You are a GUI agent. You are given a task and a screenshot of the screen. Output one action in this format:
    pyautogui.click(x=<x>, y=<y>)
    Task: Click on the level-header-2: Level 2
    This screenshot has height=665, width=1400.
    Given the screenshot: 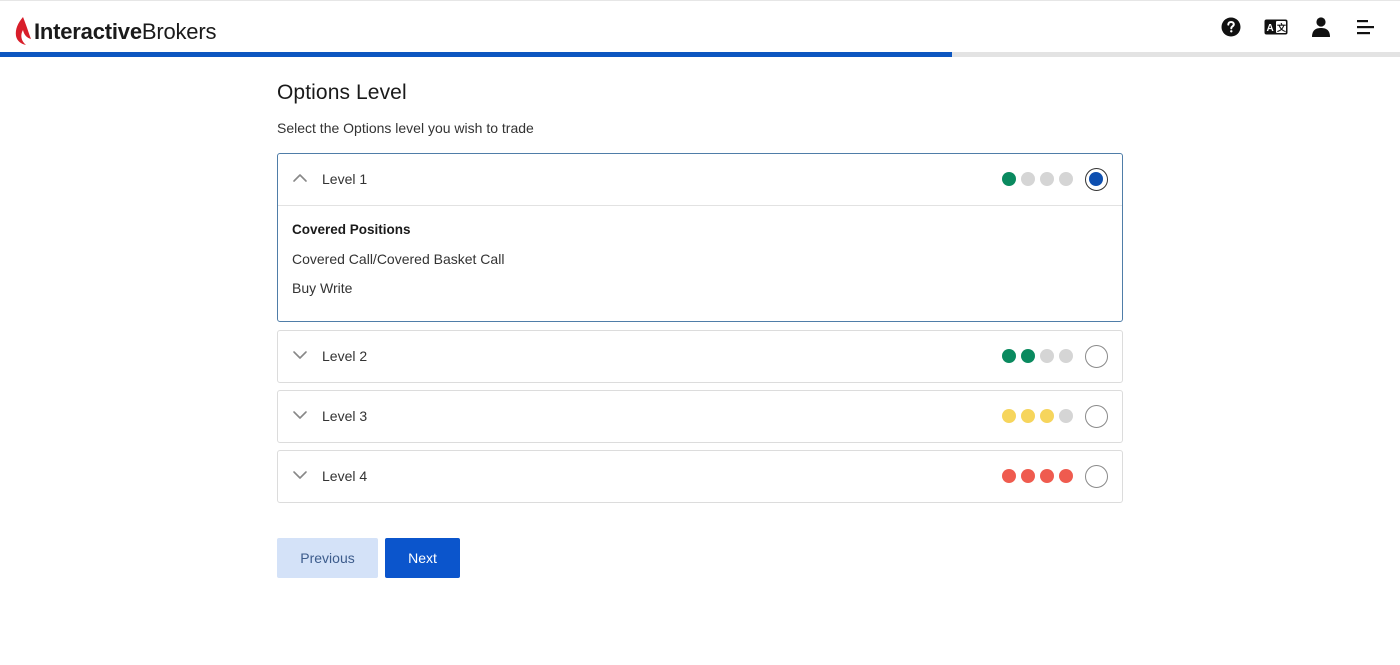 What is the action you would take?
    pyautogui.click(x=700, y=356)
    